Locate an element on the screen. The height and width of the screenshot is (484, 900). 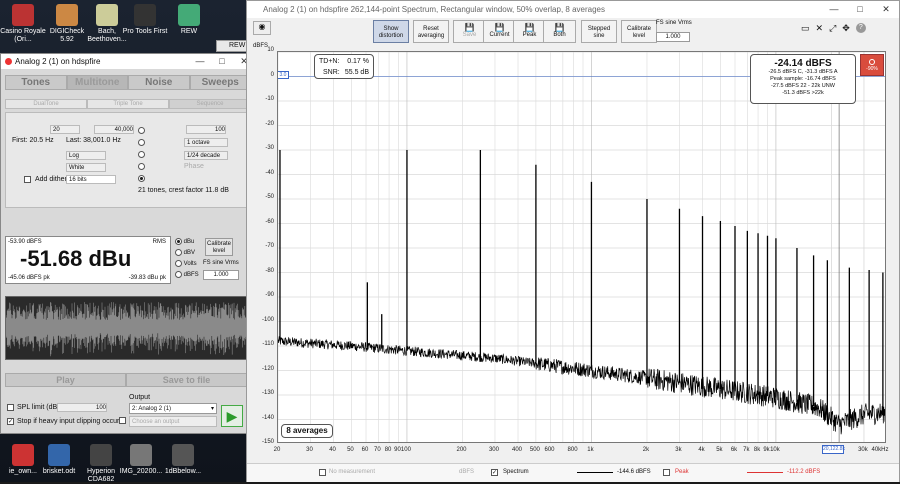
x-tick-label: 500 is located at coordinates (534, 450).